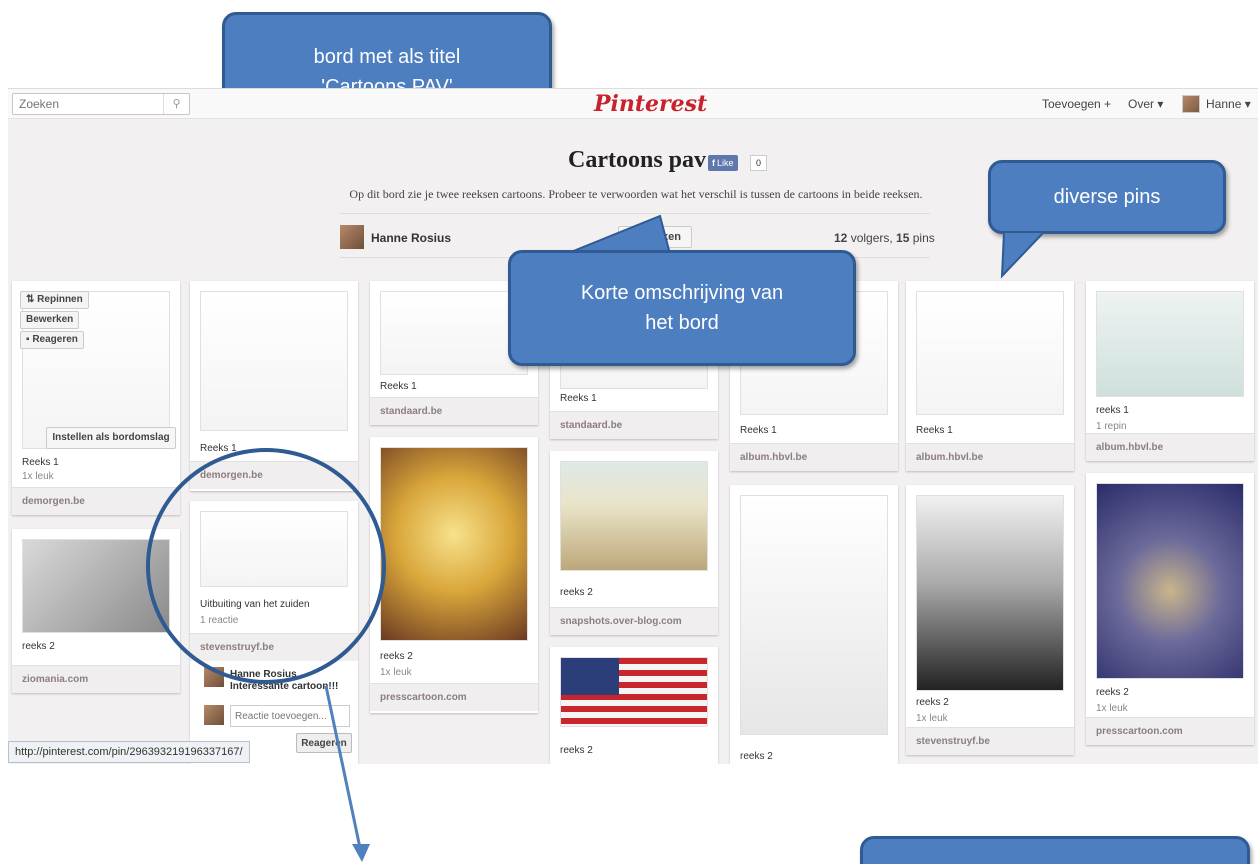 The image size is (1258, 864). What do you see at coordinates (87, 104) in the screenshot?
I see `search-input` at bounding box center [87, 104].